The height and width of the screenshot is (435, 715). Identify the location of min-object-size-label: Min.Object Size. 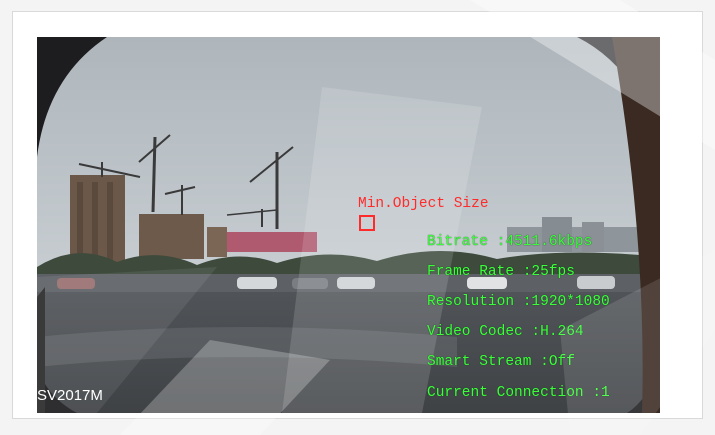
(423, 204).